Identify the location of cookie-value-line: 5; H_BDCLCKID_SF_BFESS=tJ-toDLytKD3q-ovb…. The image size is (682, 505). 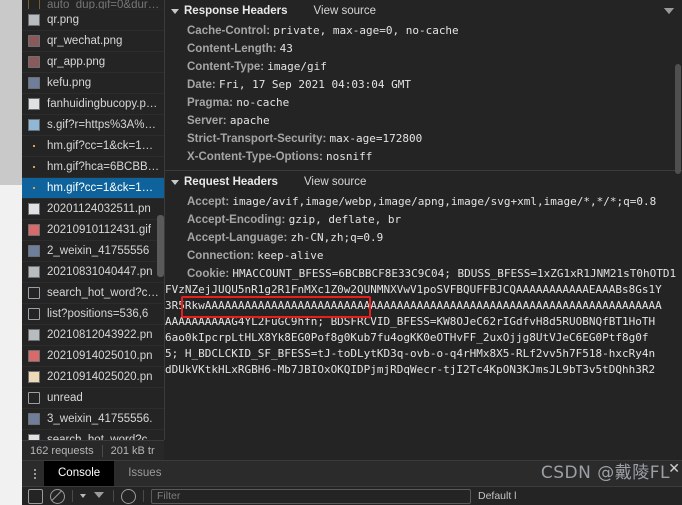
(410, 353).